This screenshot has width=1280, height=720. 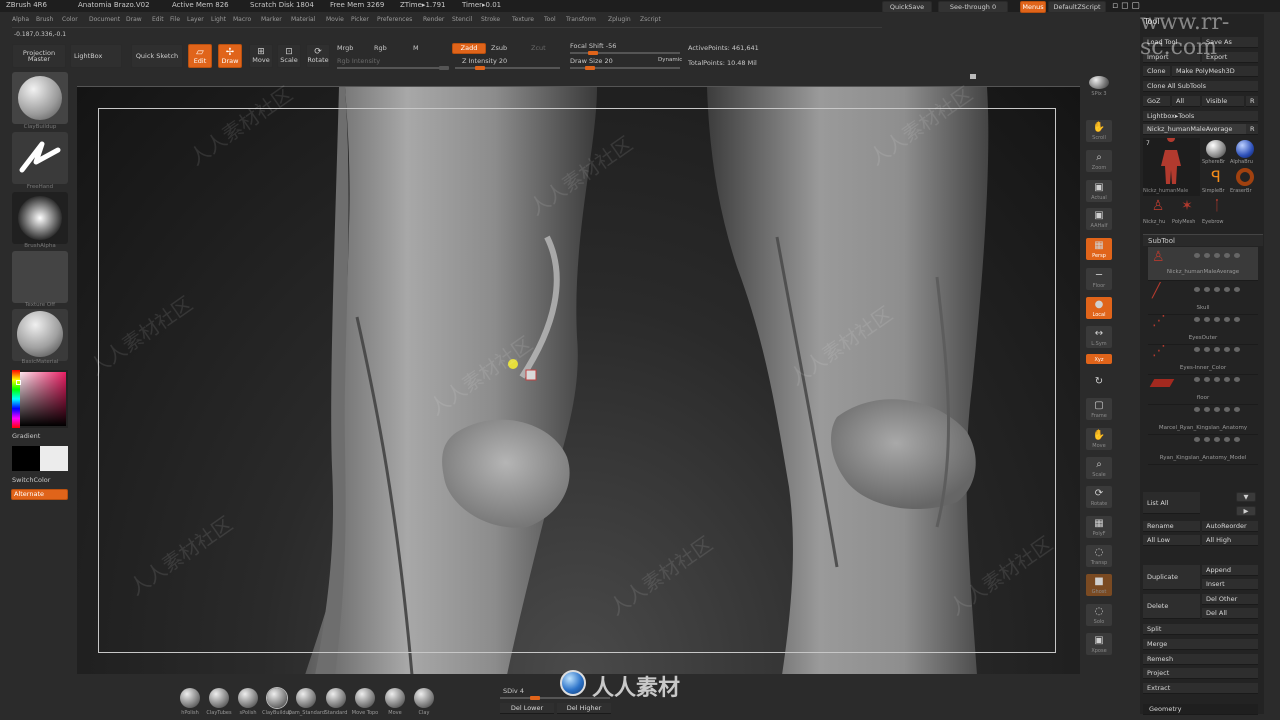 I want to click on claytubes-brush-icon, so click(x=219, y=698).